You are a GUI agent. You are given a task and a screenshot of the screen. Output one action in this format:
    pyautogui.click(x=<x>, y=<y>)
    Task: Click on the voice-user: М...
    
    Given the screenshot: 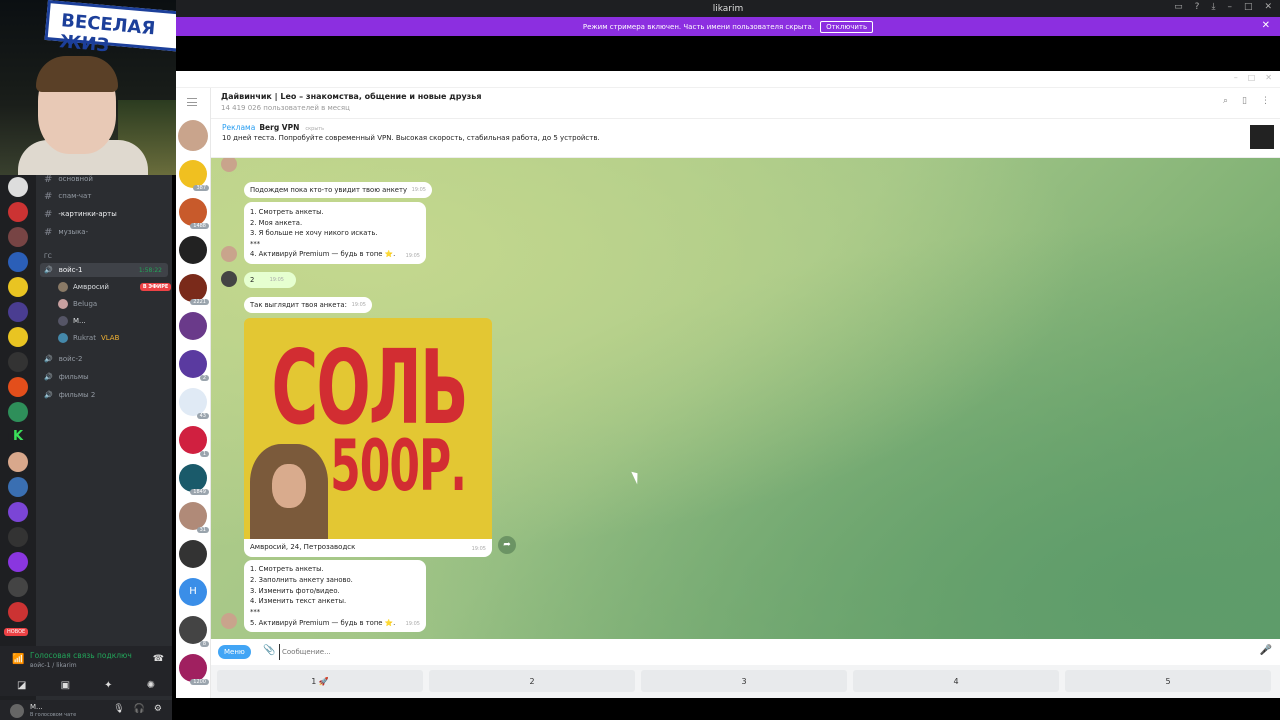 What is the action you would take?
    pyautogui.click(x=72, y=321)
    